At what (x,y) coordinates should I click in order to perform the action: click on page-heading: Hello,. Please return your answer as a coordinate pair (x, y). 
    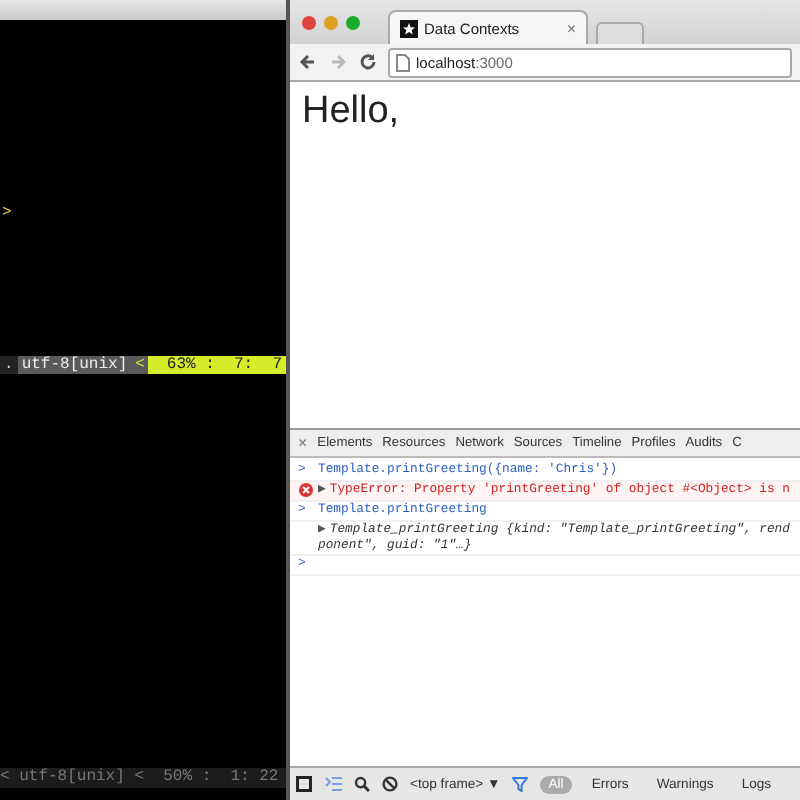
    Looking at the image, I should click on (351, 112).